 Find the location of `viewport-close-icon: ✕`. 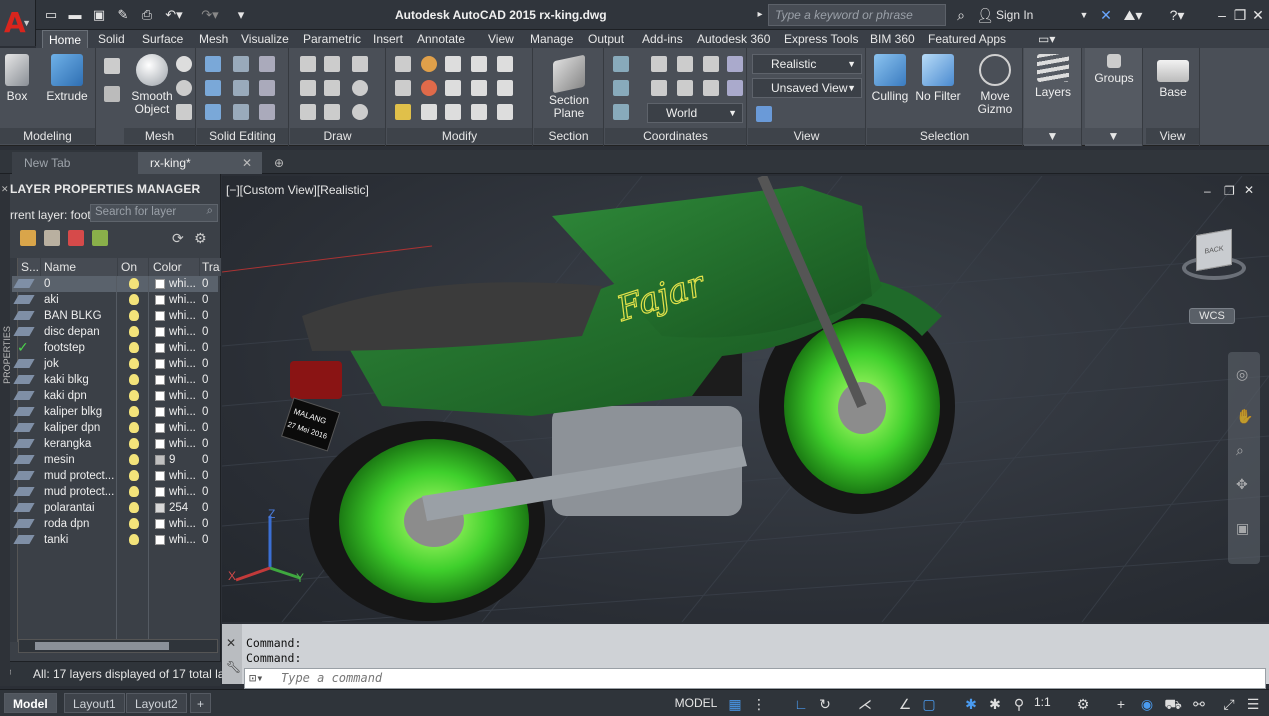

viewport-close-icon: ✕ is located at coordinates (1249, 190).